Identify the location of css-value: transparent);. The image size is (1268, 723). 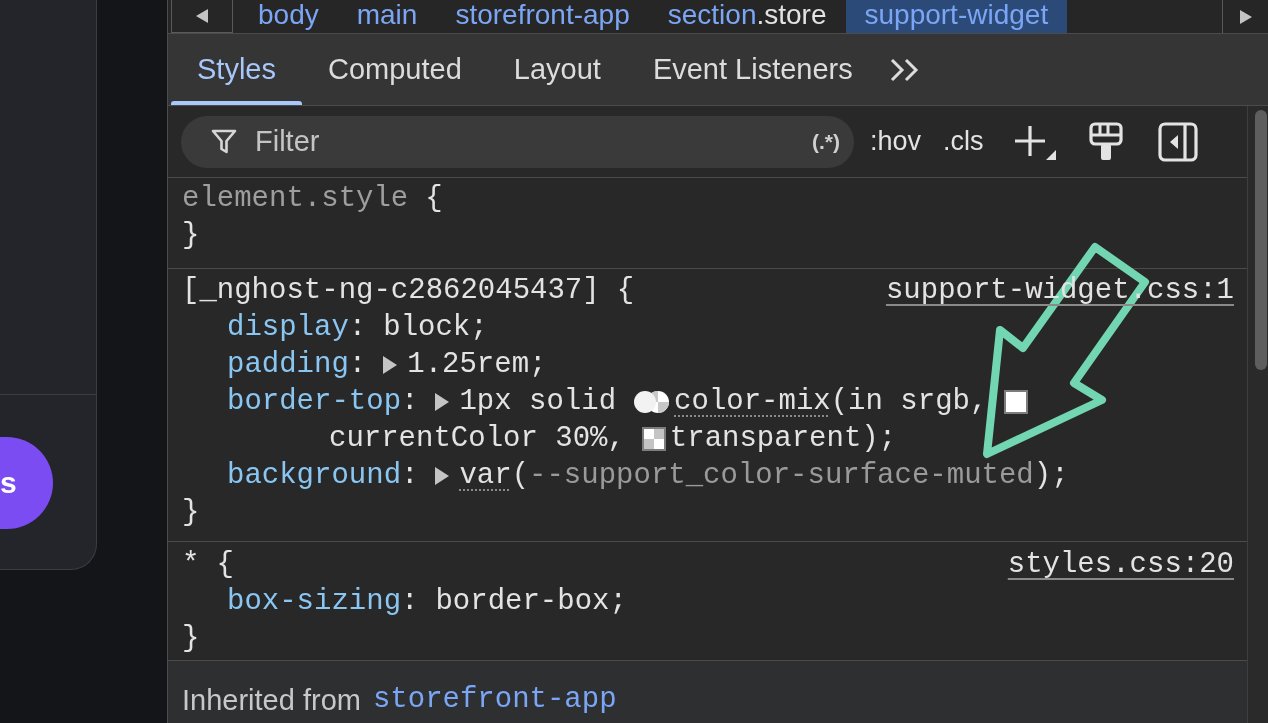
(783, 438).